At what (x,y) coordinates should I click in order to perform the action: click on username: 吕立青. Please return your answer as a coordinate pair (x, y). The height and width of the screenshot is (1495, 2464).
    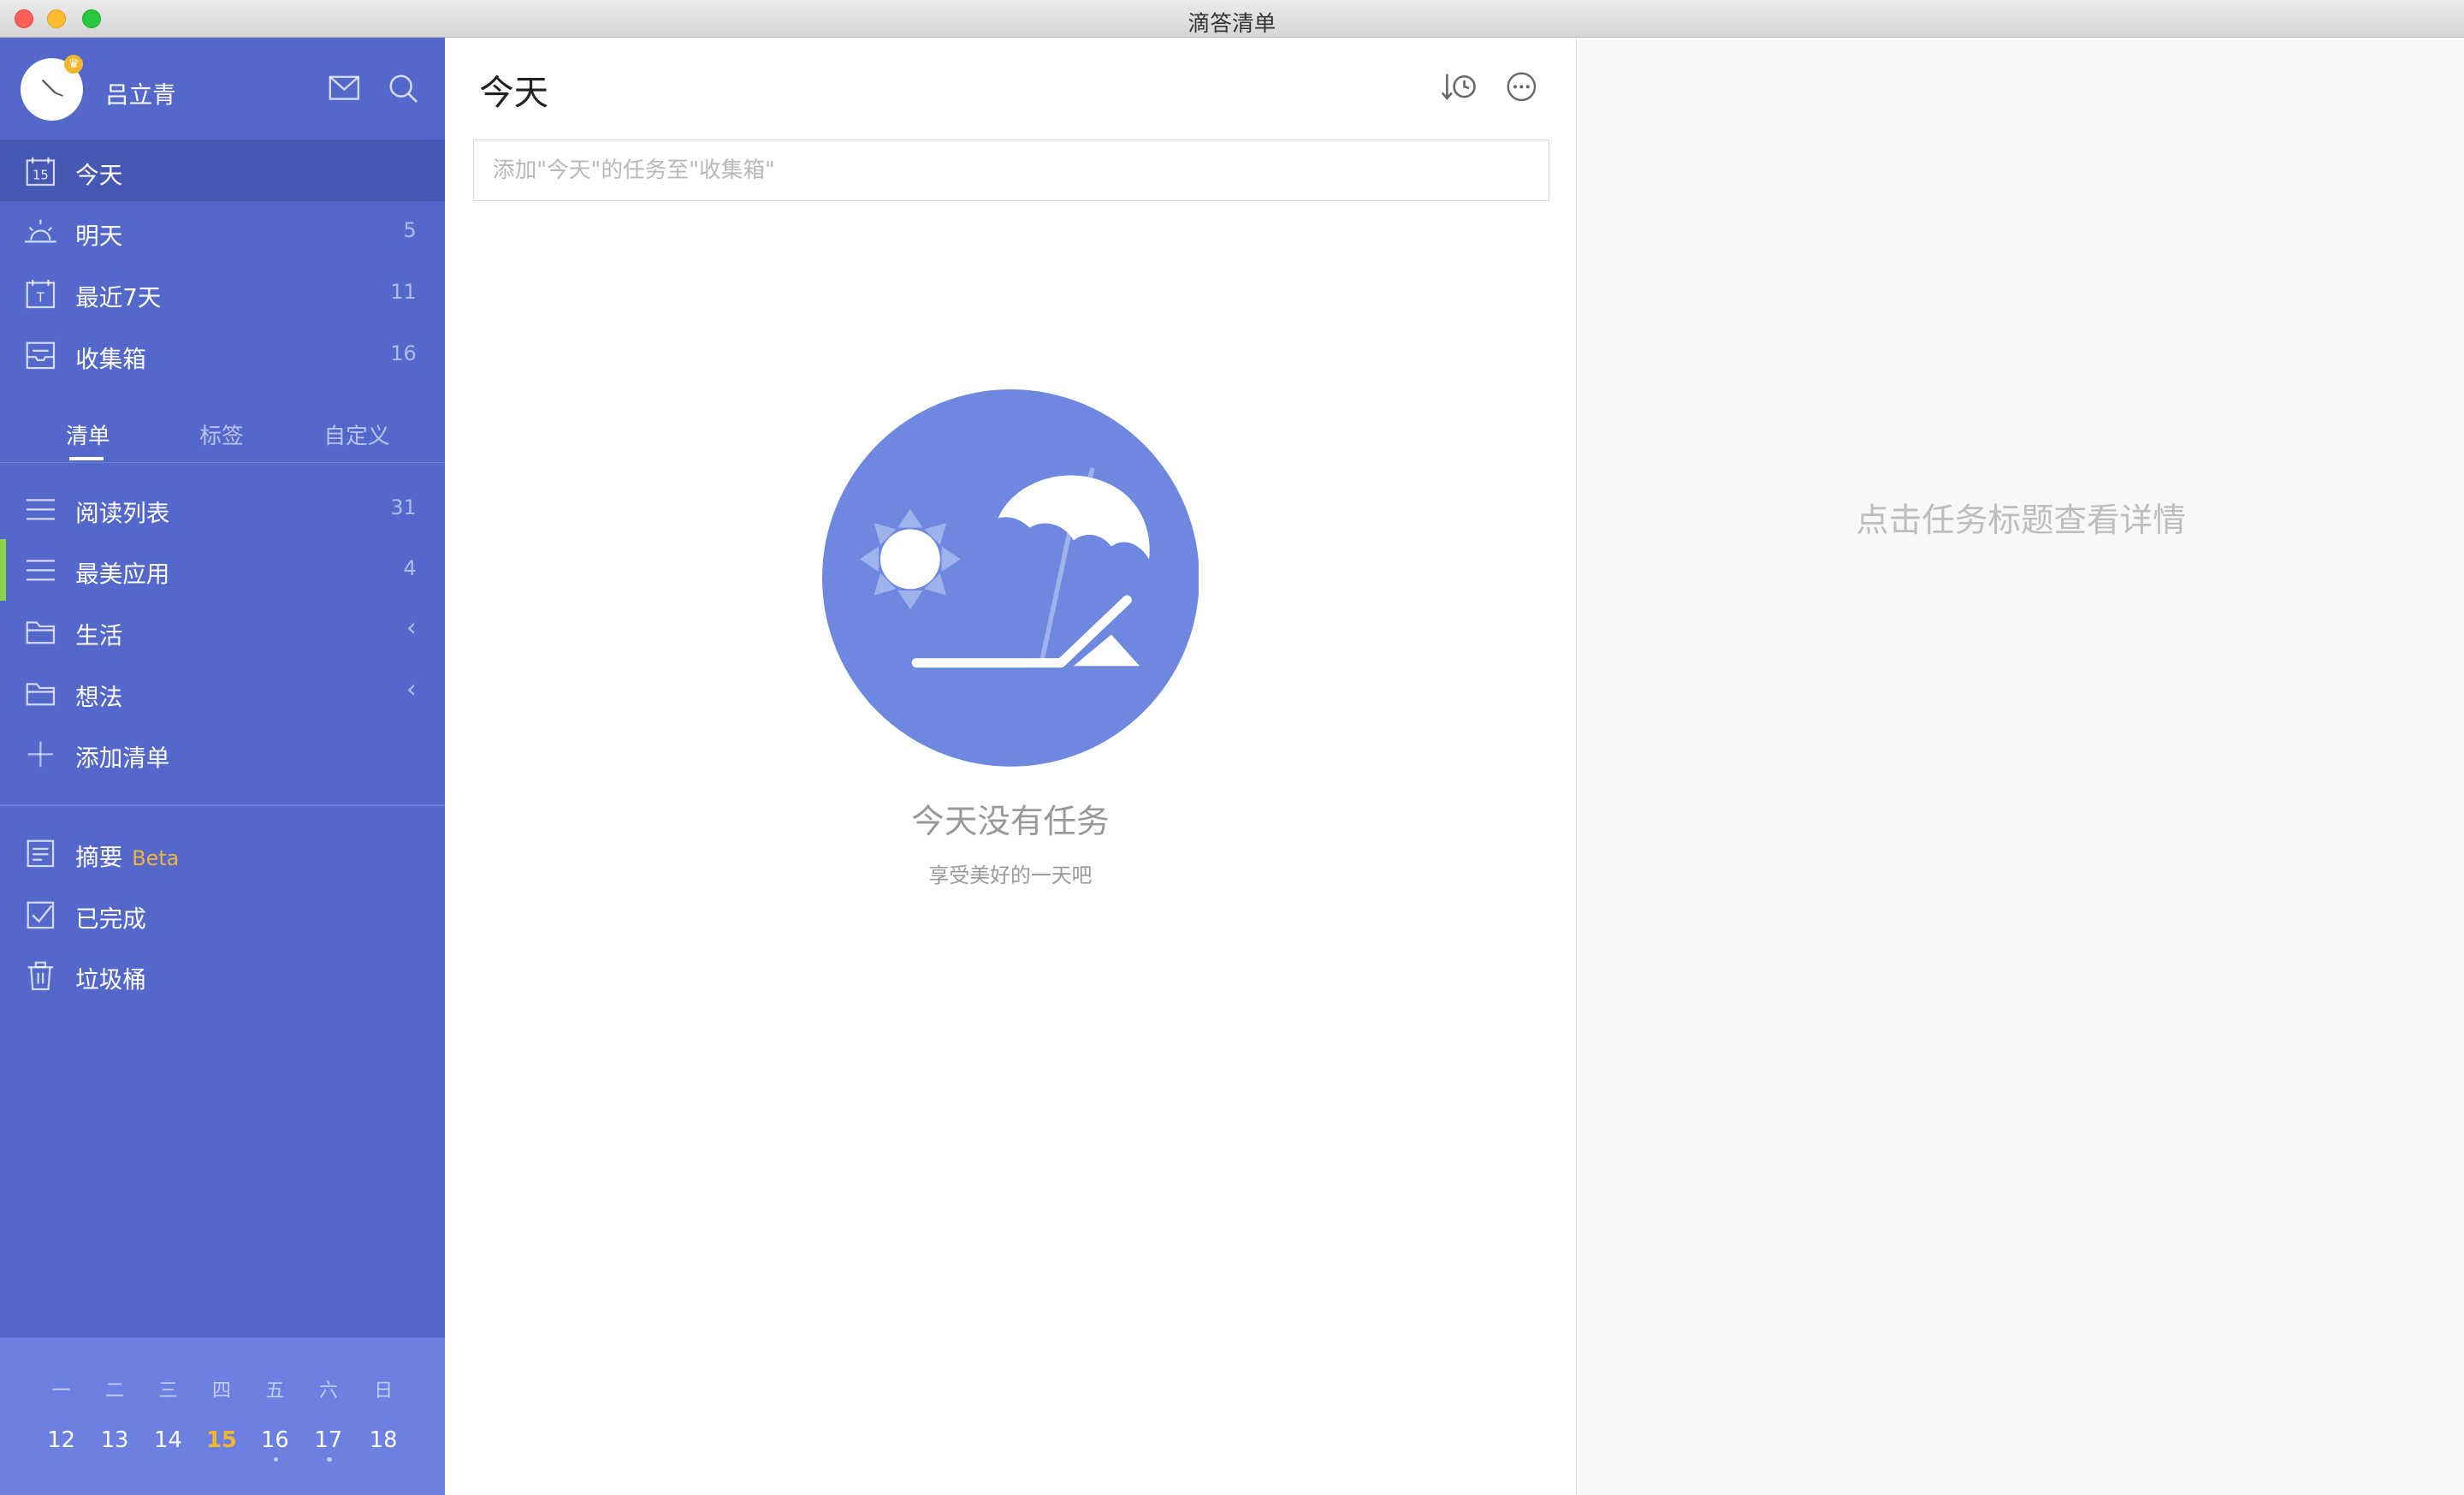
    Looking at the image, I should click on (140, 95).